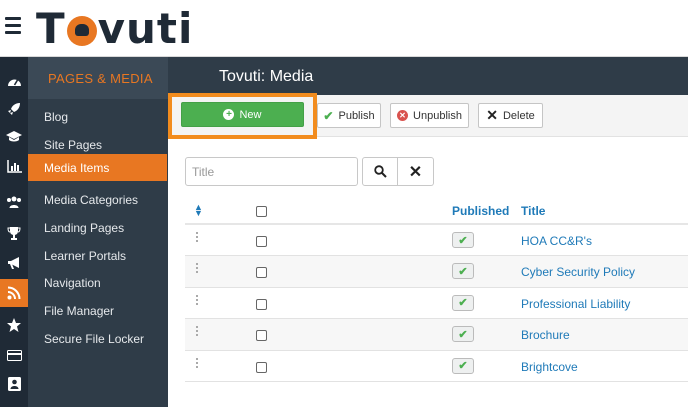 This screenshot has width=688, height=407. Describe the element at coordinates (97, 227) in the screenshot. I see `sidebar-item-landing-pages: Landing Pages` at that location.